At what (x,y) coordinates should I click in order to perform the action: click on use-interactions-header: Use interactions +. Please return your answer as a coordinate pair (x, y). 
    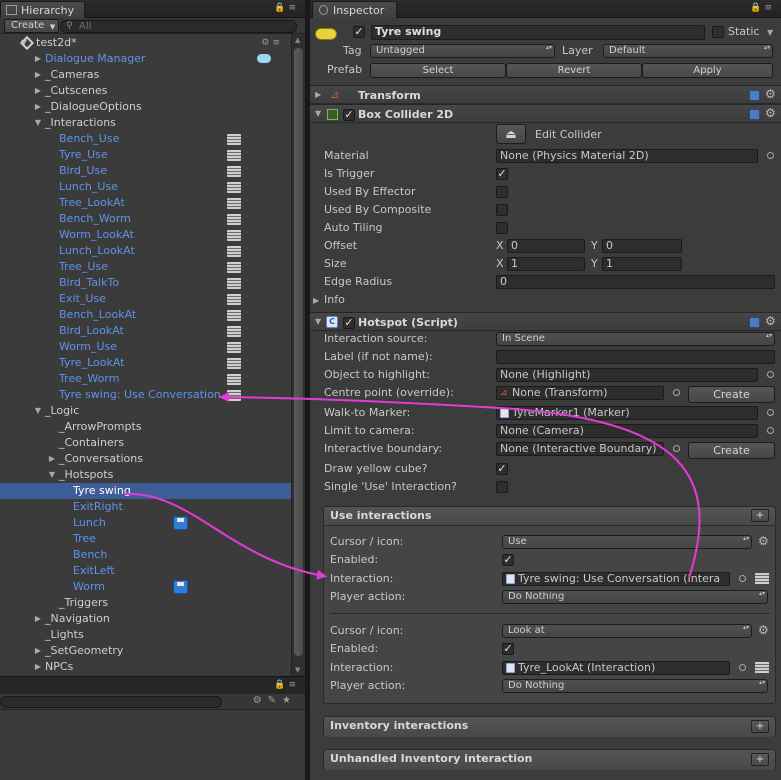
    Looking at the image, I should click on (549, 516).